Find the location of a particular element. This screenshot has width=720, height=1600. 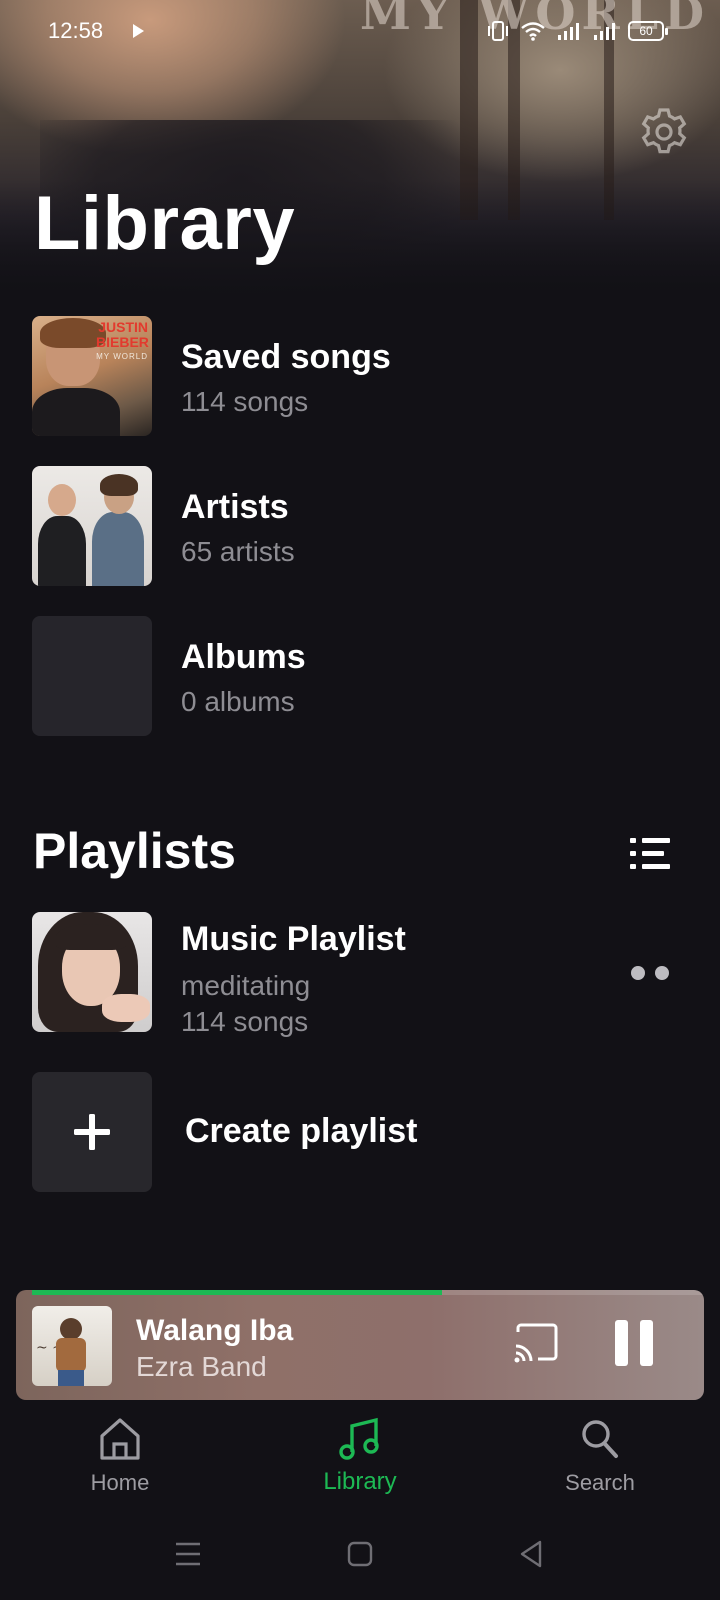

back-button is located at coordinates (532, 1554).